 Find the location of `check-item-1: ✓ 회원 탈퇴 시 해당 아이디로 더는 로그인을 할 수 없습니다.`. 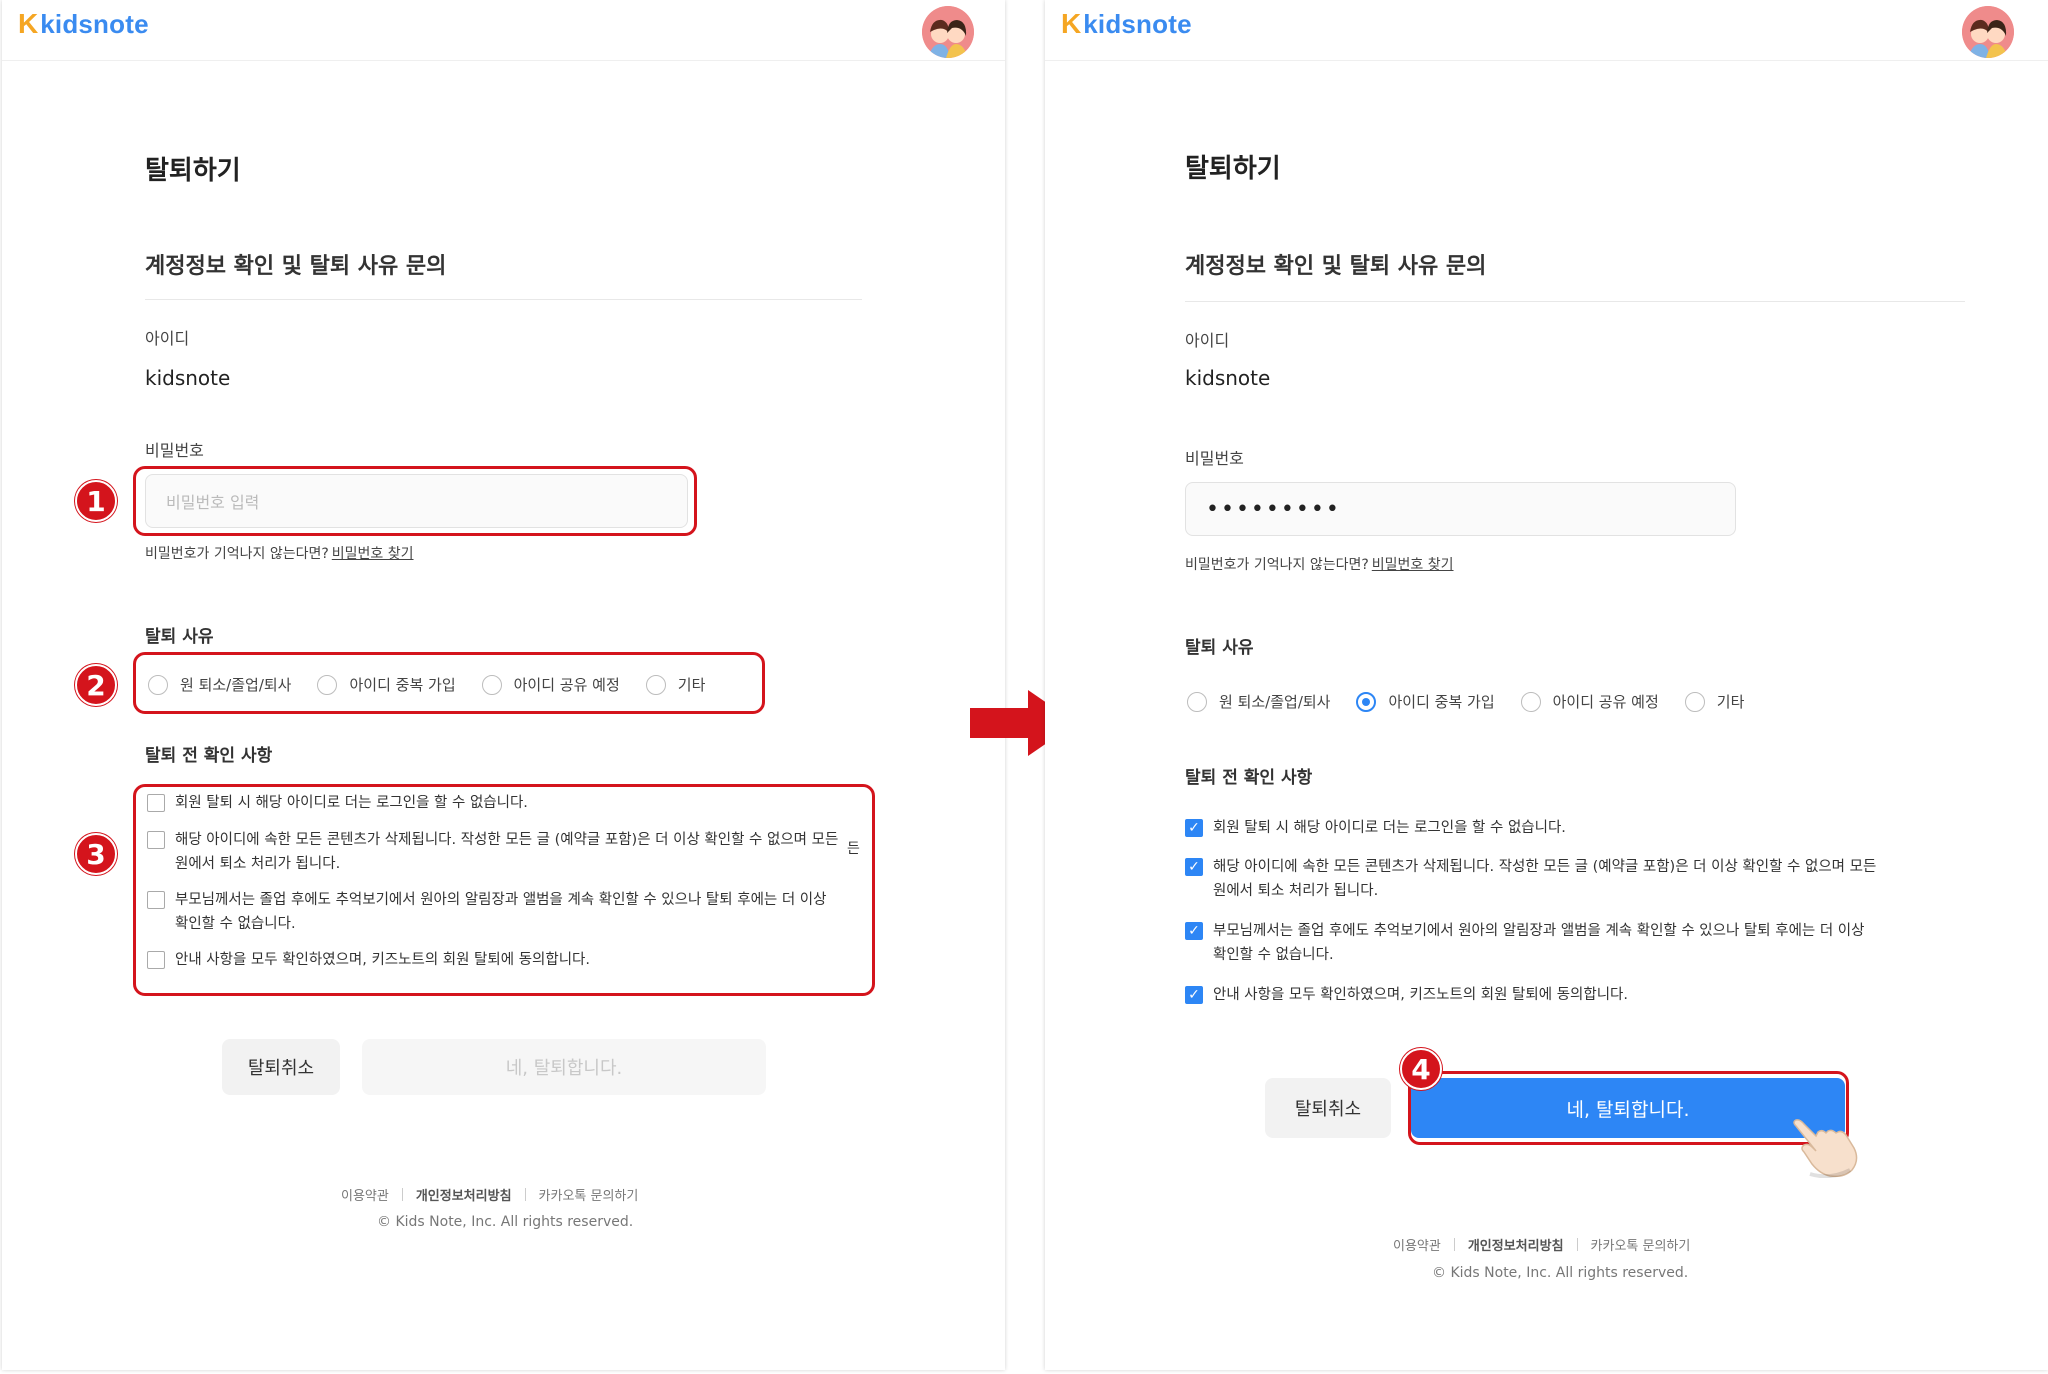

check-item-1: ✓ 회원 탈퇴 시 해당 아이디로 더는 로그인을 할 수 없습니다. is located at coordinates (1580, 828).